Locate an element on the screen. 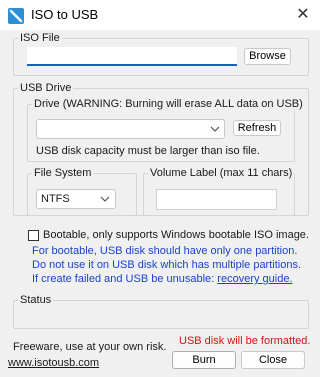  iso-file-group-label: ISO File is located at coordinates (40, 38).